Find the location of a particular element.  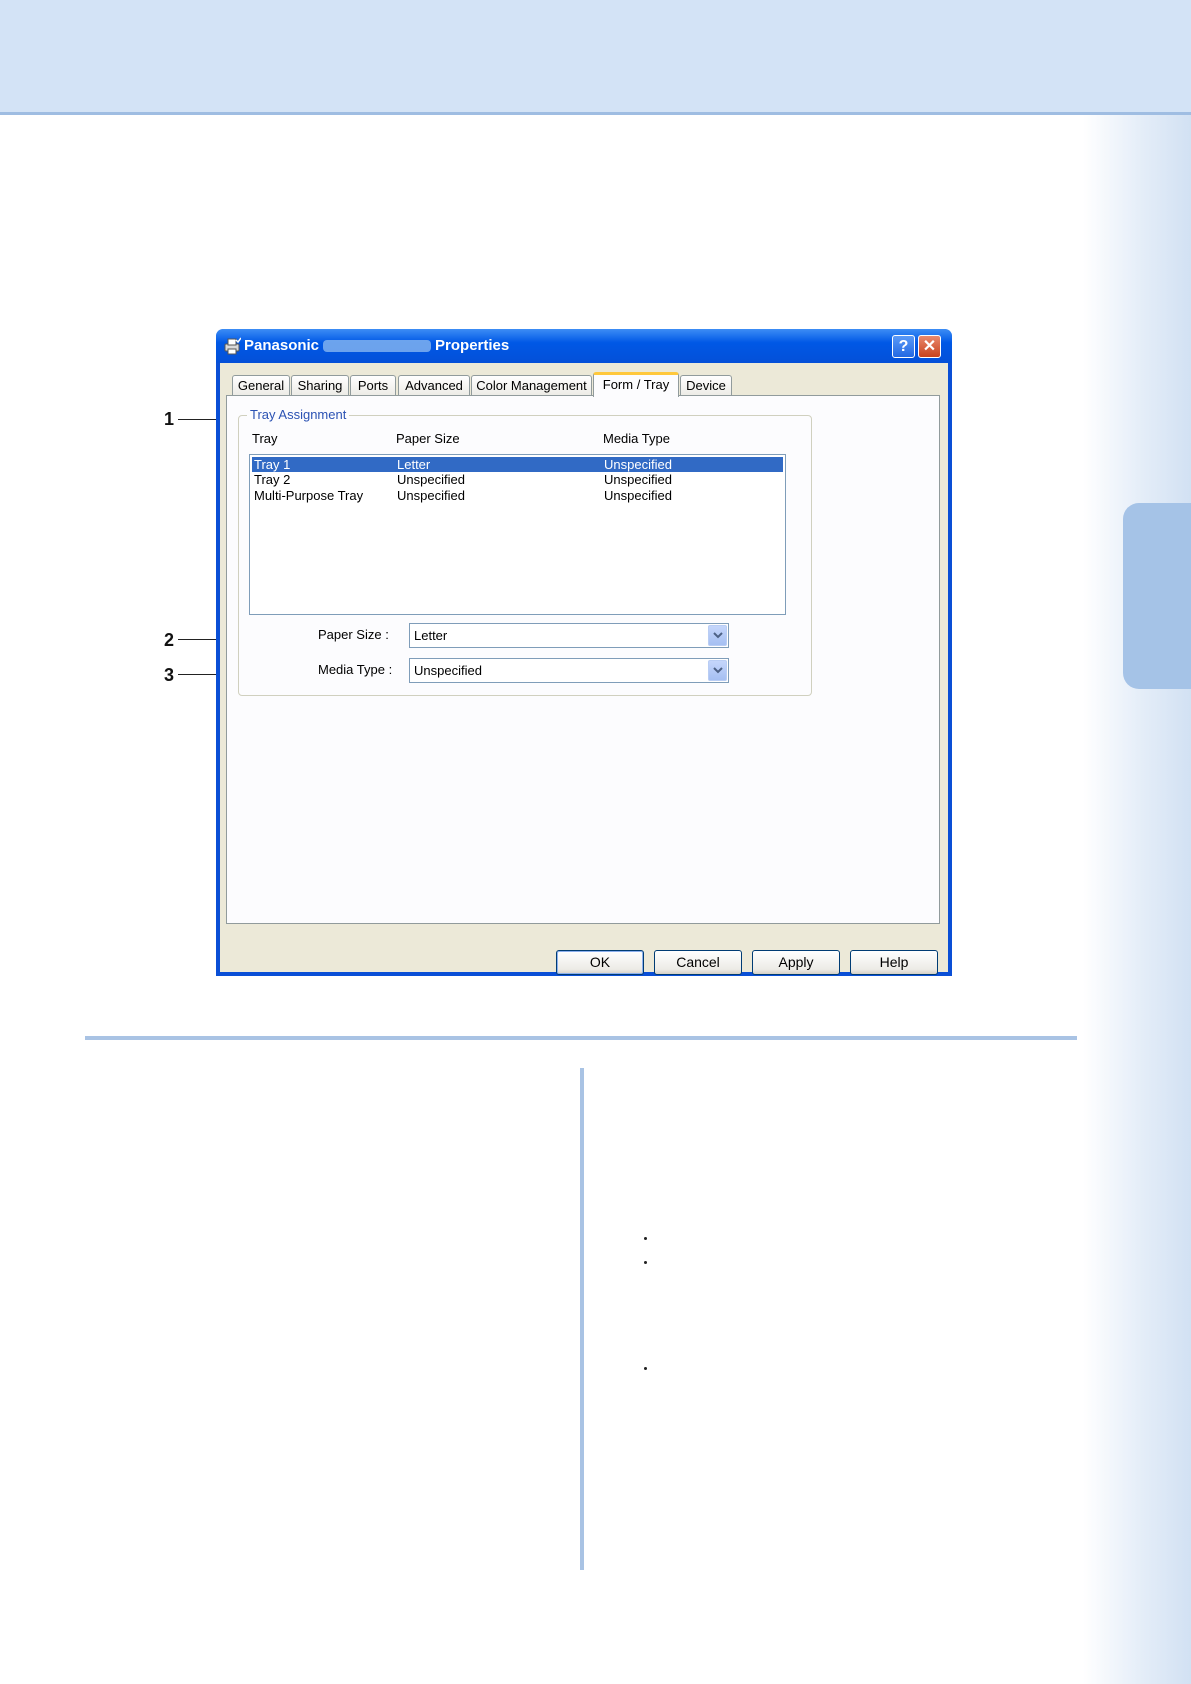

tab-general: General is located at coordinates (261, 385).